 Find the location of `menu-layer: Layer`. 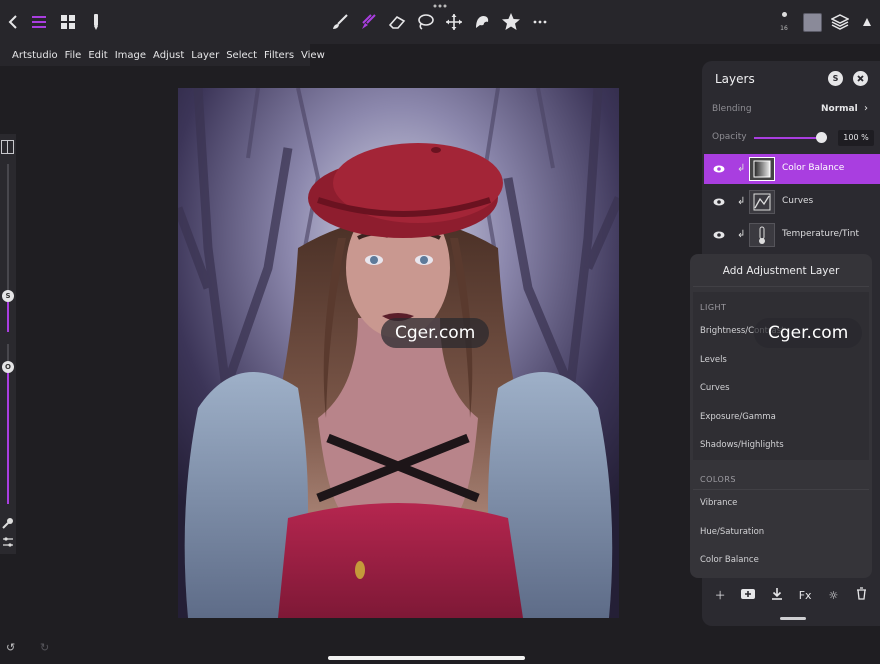

menu-layer: Layer is located at coordinates (205, 55).